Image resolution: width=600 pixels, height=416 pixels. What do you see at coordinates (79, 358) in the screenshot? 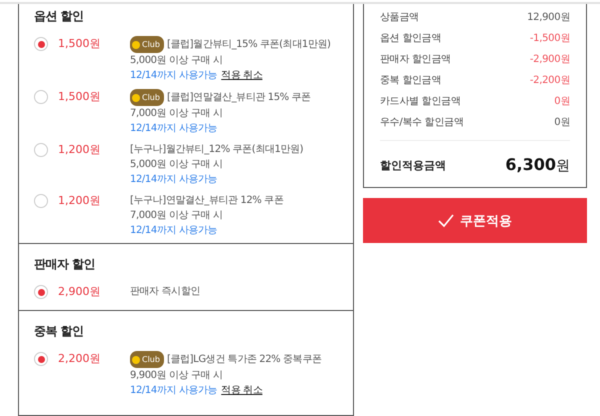
I see `coupon-amount: 2,200원` at bounding box center [79, 358].